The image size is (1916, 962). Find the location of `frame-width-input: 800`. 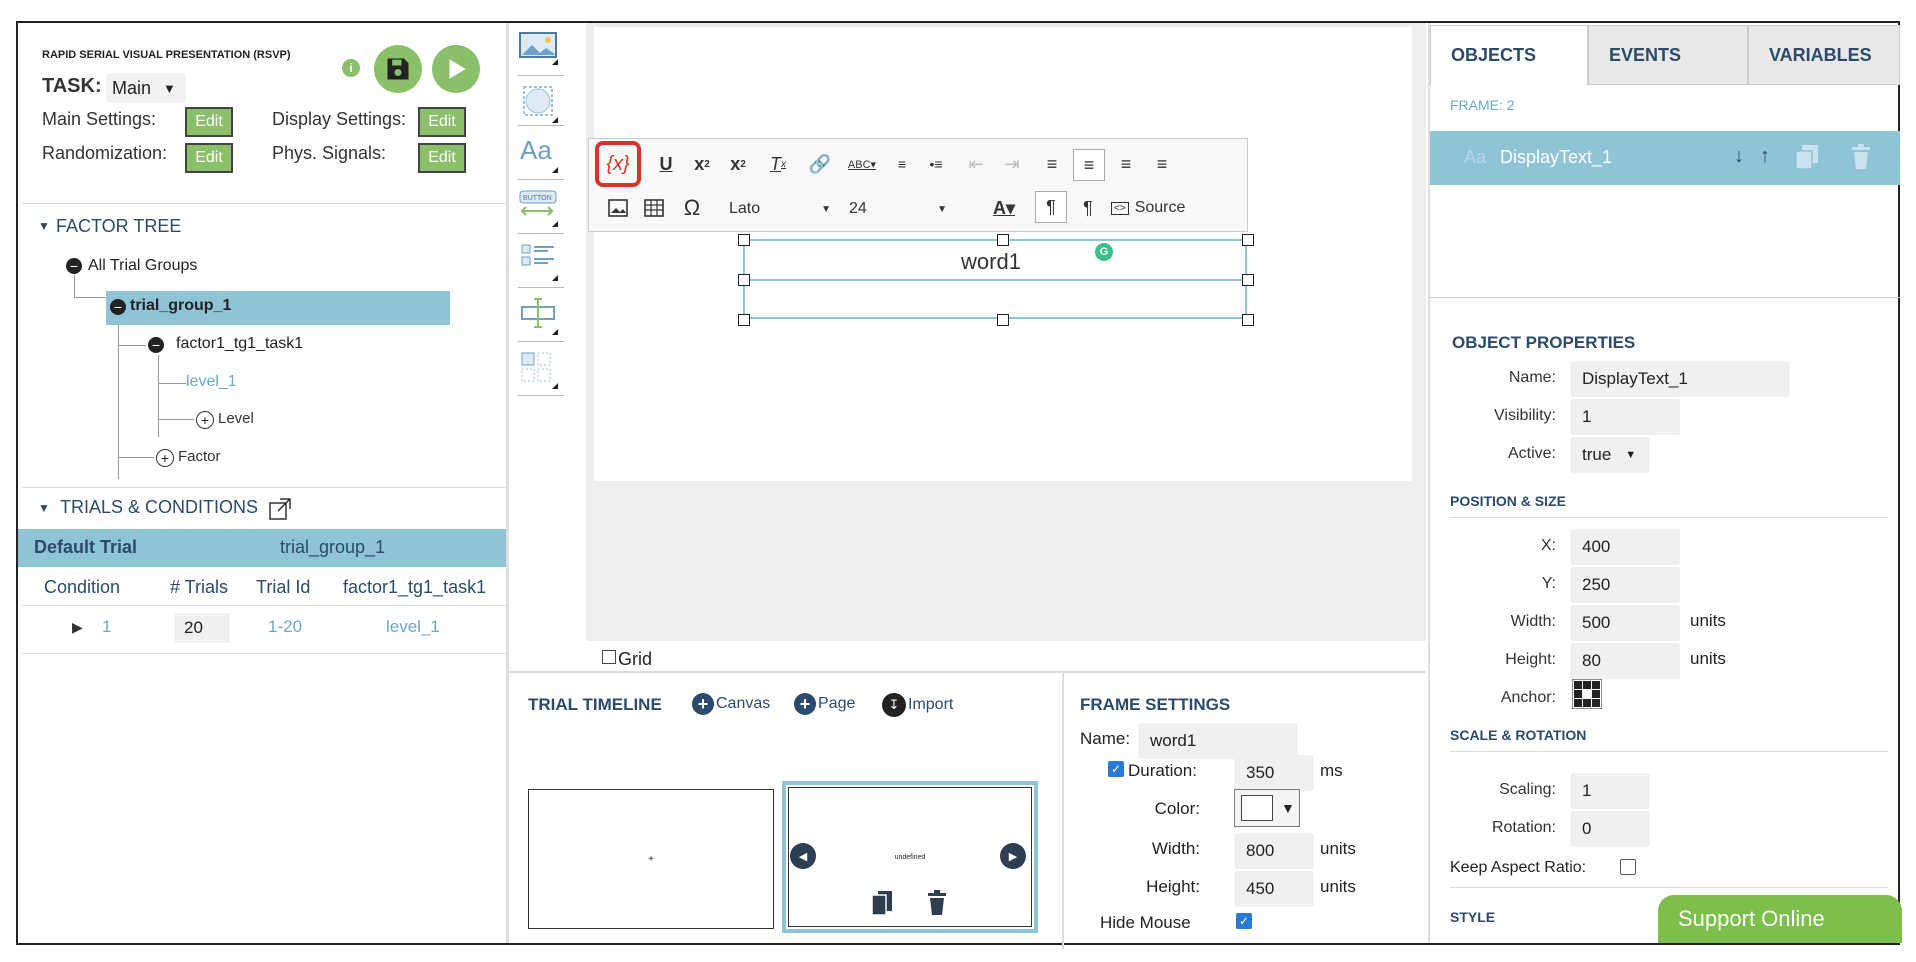

frame-width-input: 800 is located at coordinates (1274, 851).